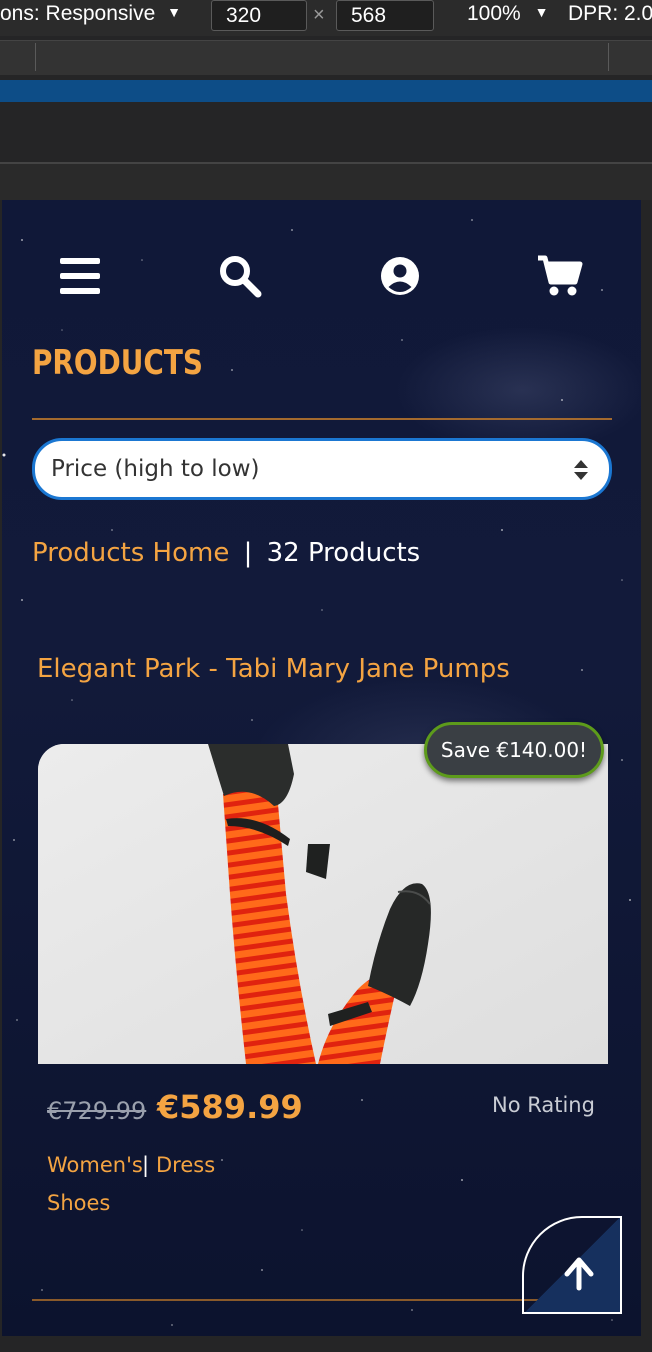  What do you see at coordinates (560, 276) in the screenshot?
I see `cart-icon` at bounding box center [560, 276].